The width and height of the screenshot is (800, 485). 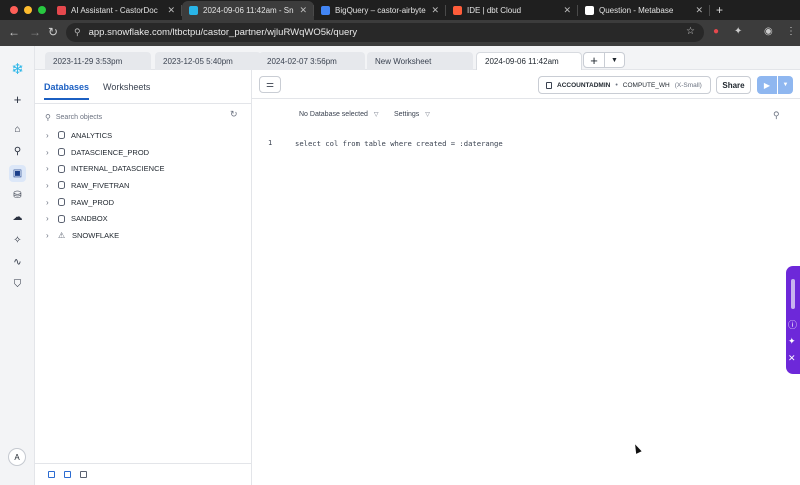 I want to click on context-row: No Database selected ▽ Settings ▽ ⚲, so click(x=526, y=117).